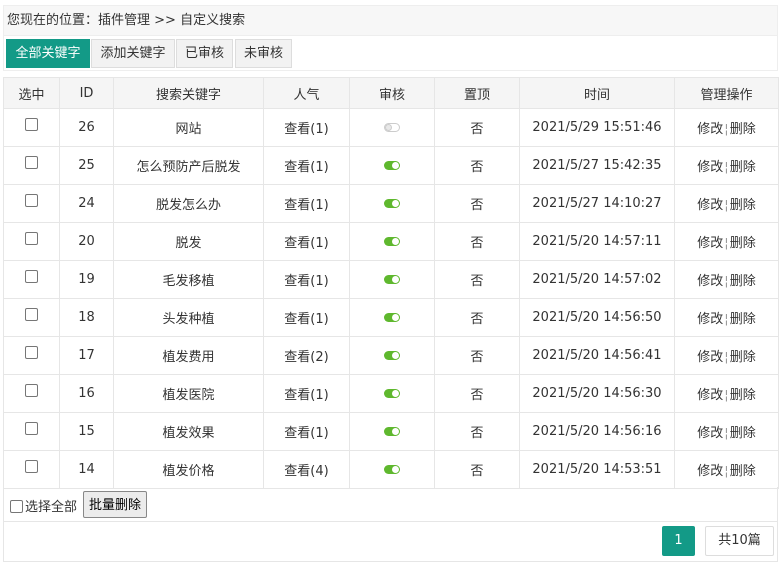 This screenshot has width=779, height=564. I want to click on toggle-off-icon, so click(392, 127).